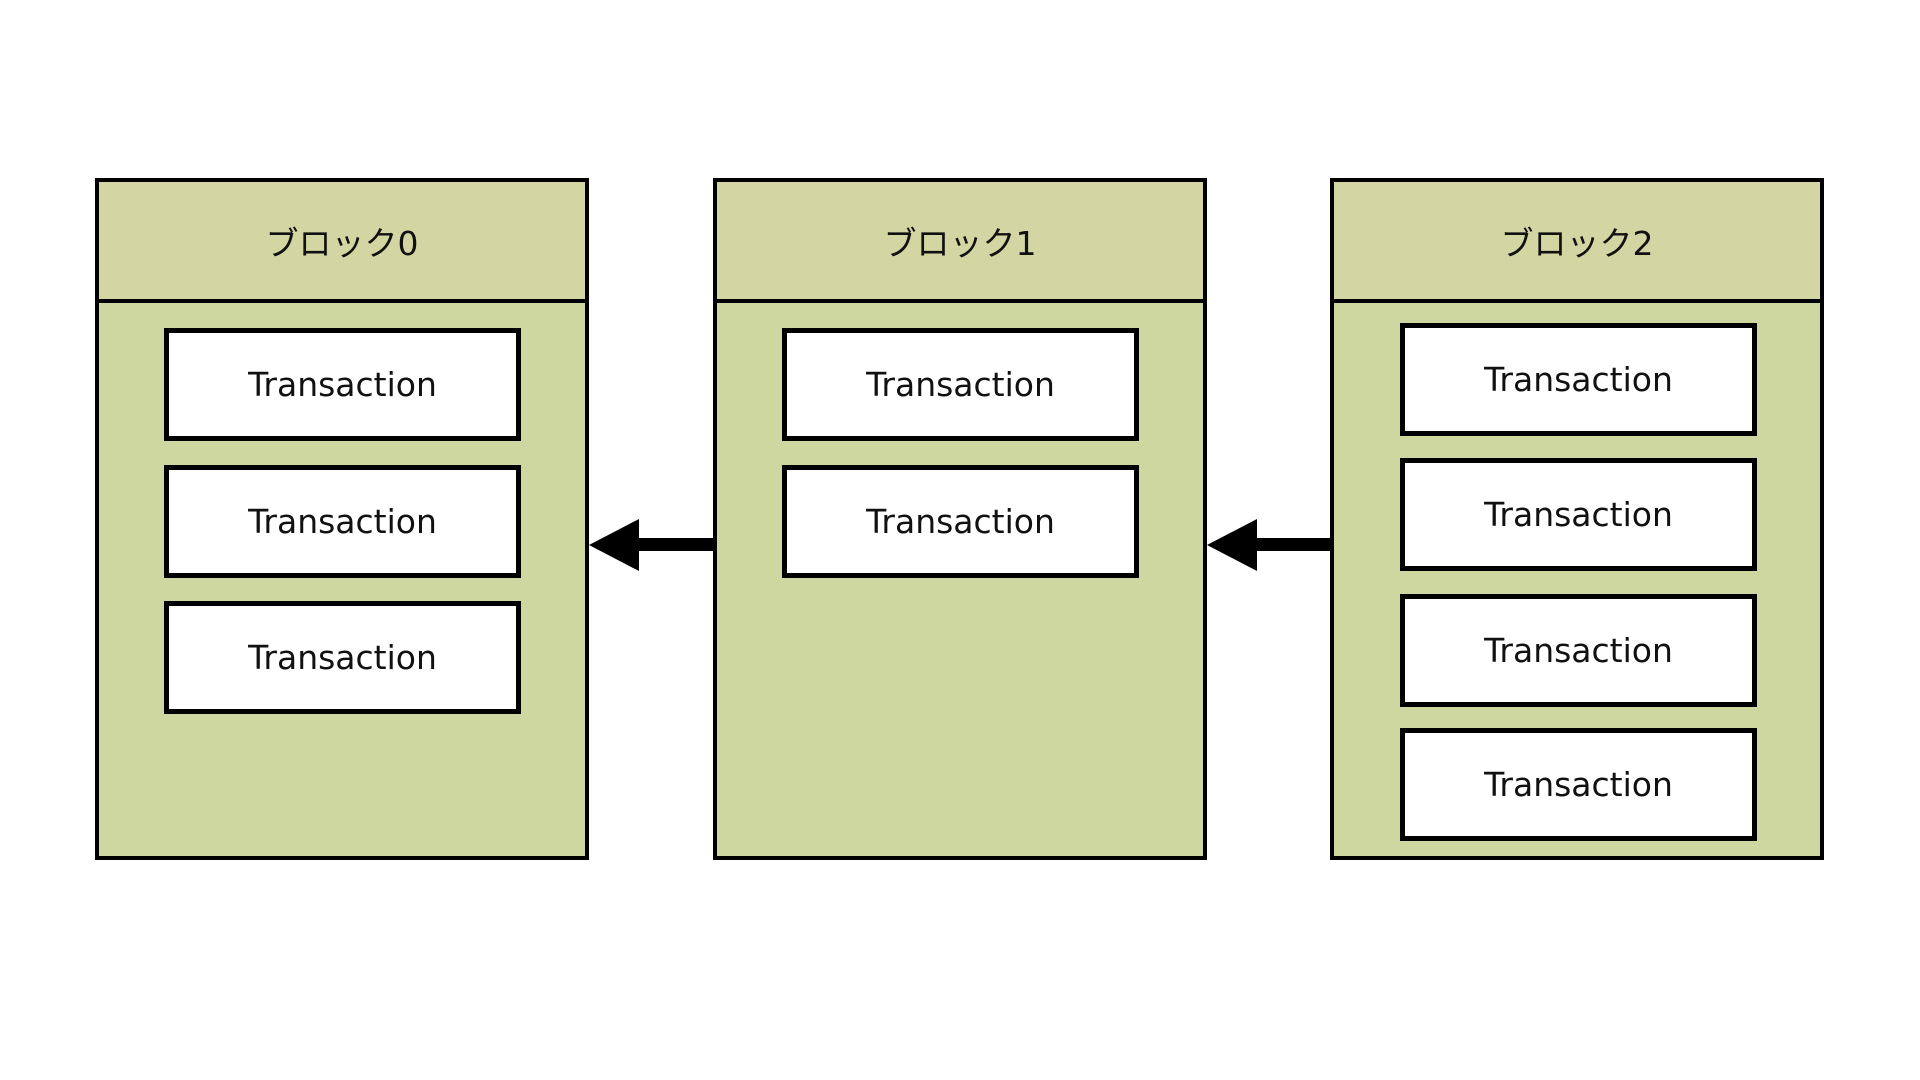 This screenshot has height=1080, width=1920. I want to click on block-header: ブロック2, so click(1577, 242).